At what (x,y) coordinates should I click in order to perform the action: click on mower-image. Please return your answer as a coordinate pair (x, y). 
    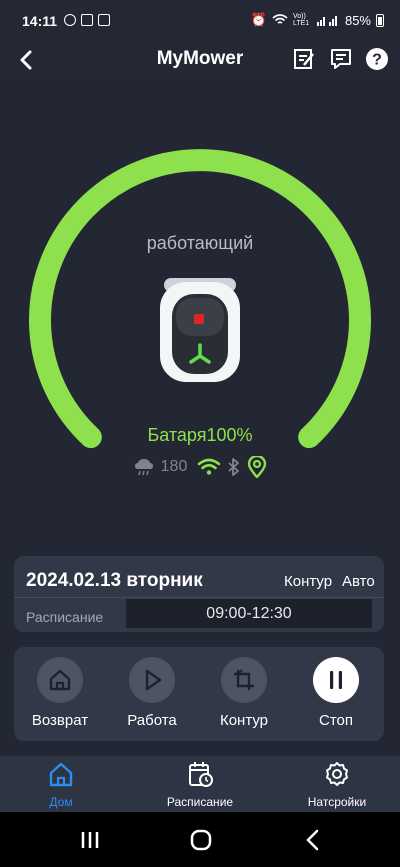
    Looking at the image, I should click on (200, 330).